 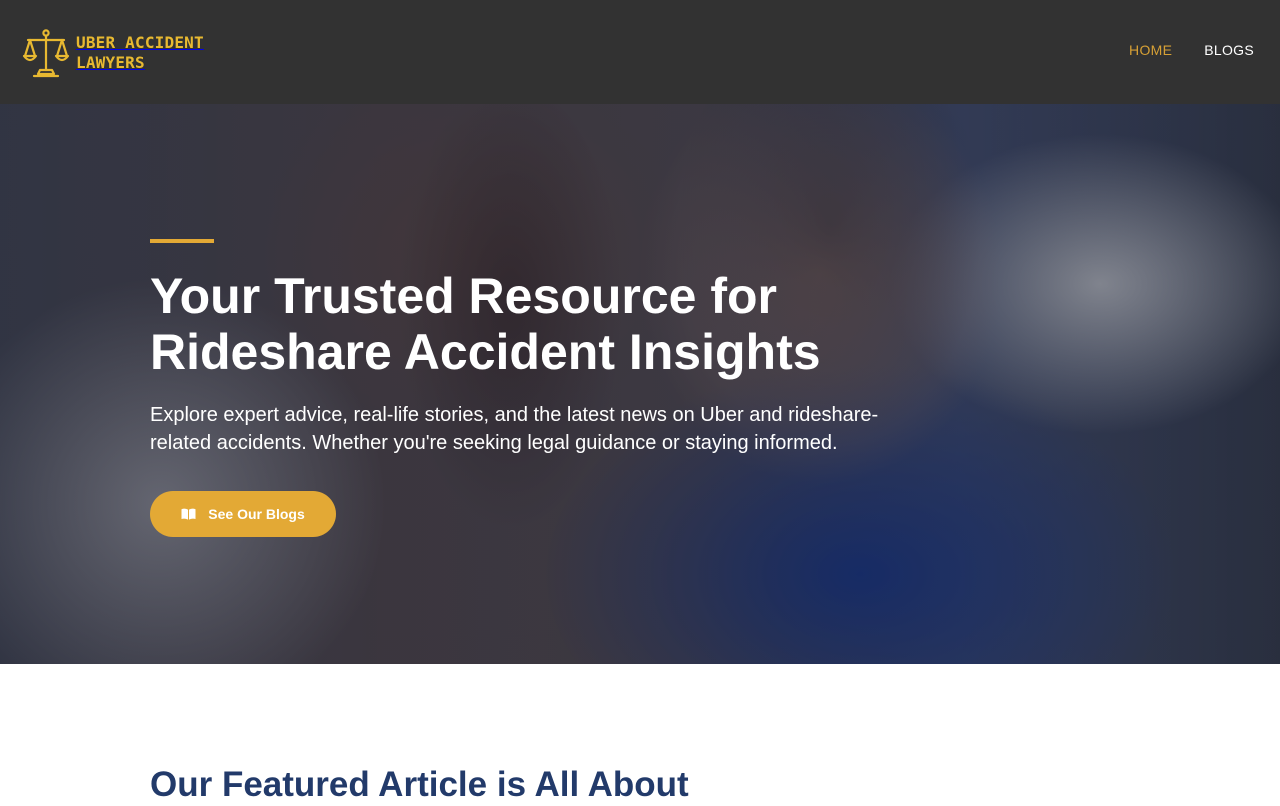 What do you see at coordinates (1191, 50) in the screenshot?
I see `main-nav: HOME BLOGS` at bounding box center [1191, 50].